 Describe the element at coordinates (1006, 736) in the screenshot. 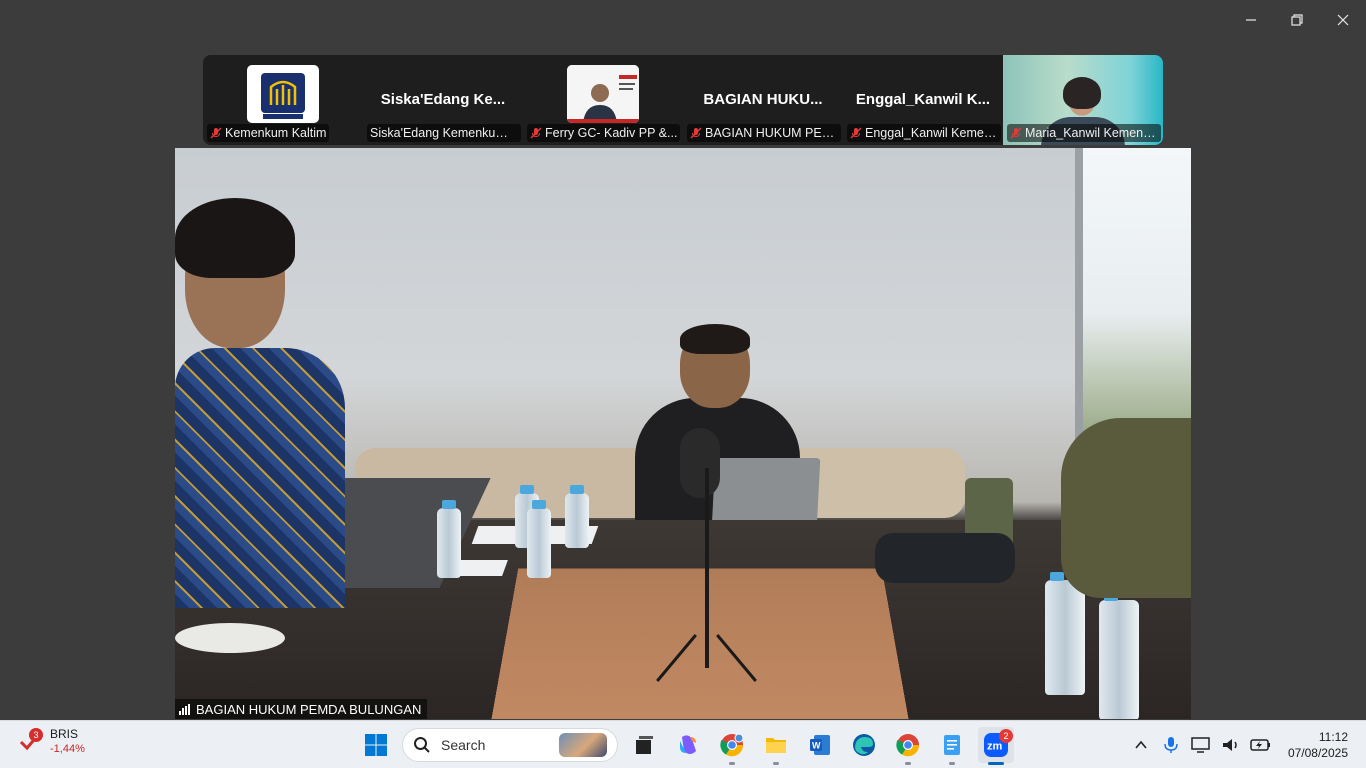

I see `zoom-notification-badge: 2` at that location.